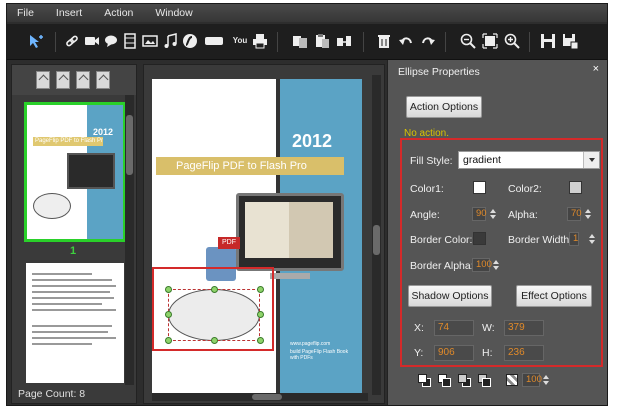  What do you see at coordinates (445, 381) in the screenshot?
I see `send-to-back-icon` at bounding box center [445, 381].